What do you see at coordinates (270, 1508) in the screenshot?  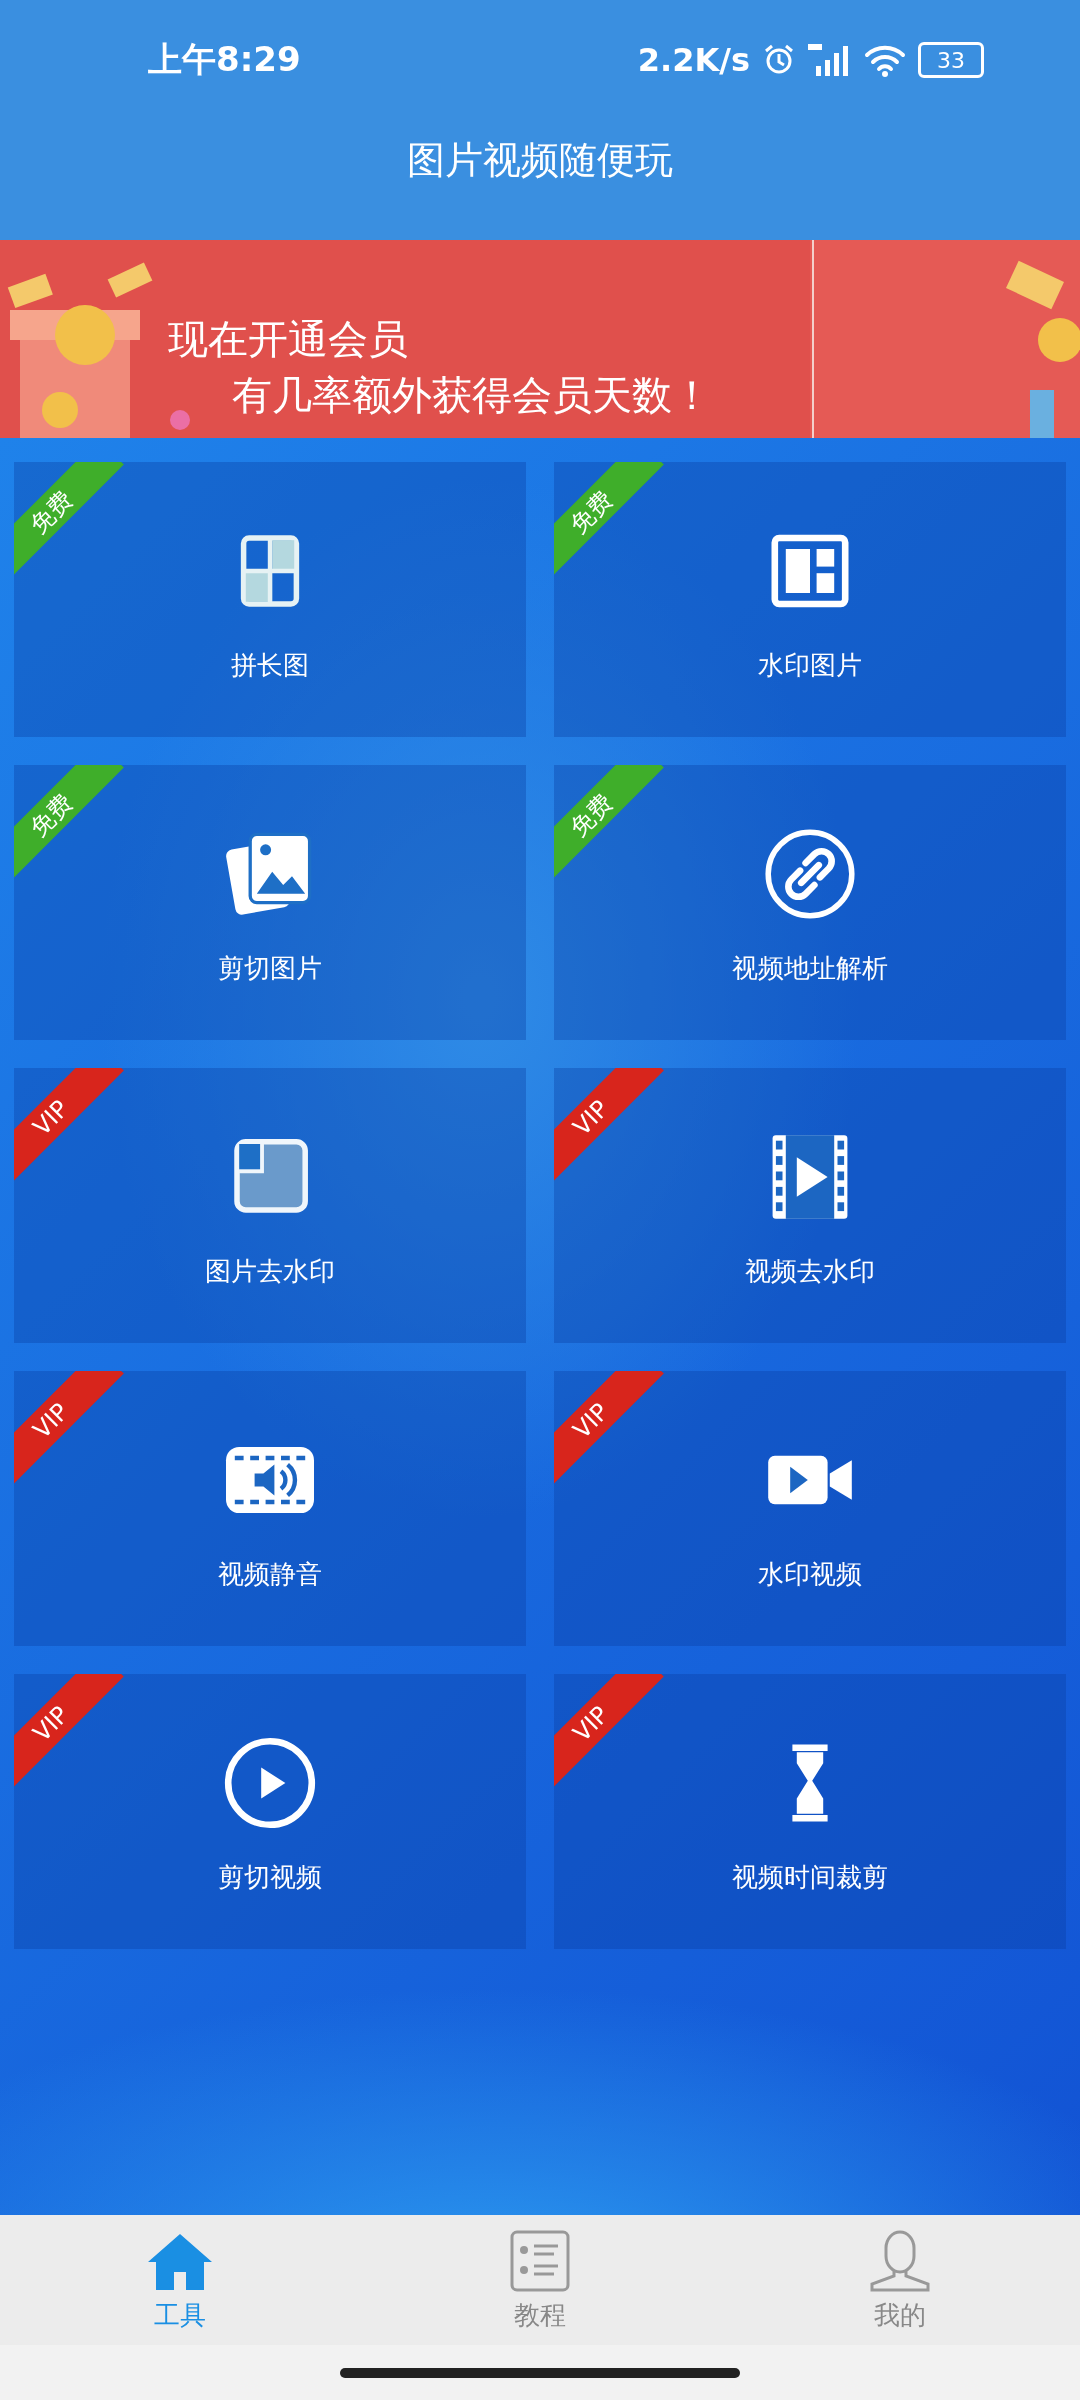 I see `tool-tile: VIP 视频静音` at bounding box center [270, 1508].